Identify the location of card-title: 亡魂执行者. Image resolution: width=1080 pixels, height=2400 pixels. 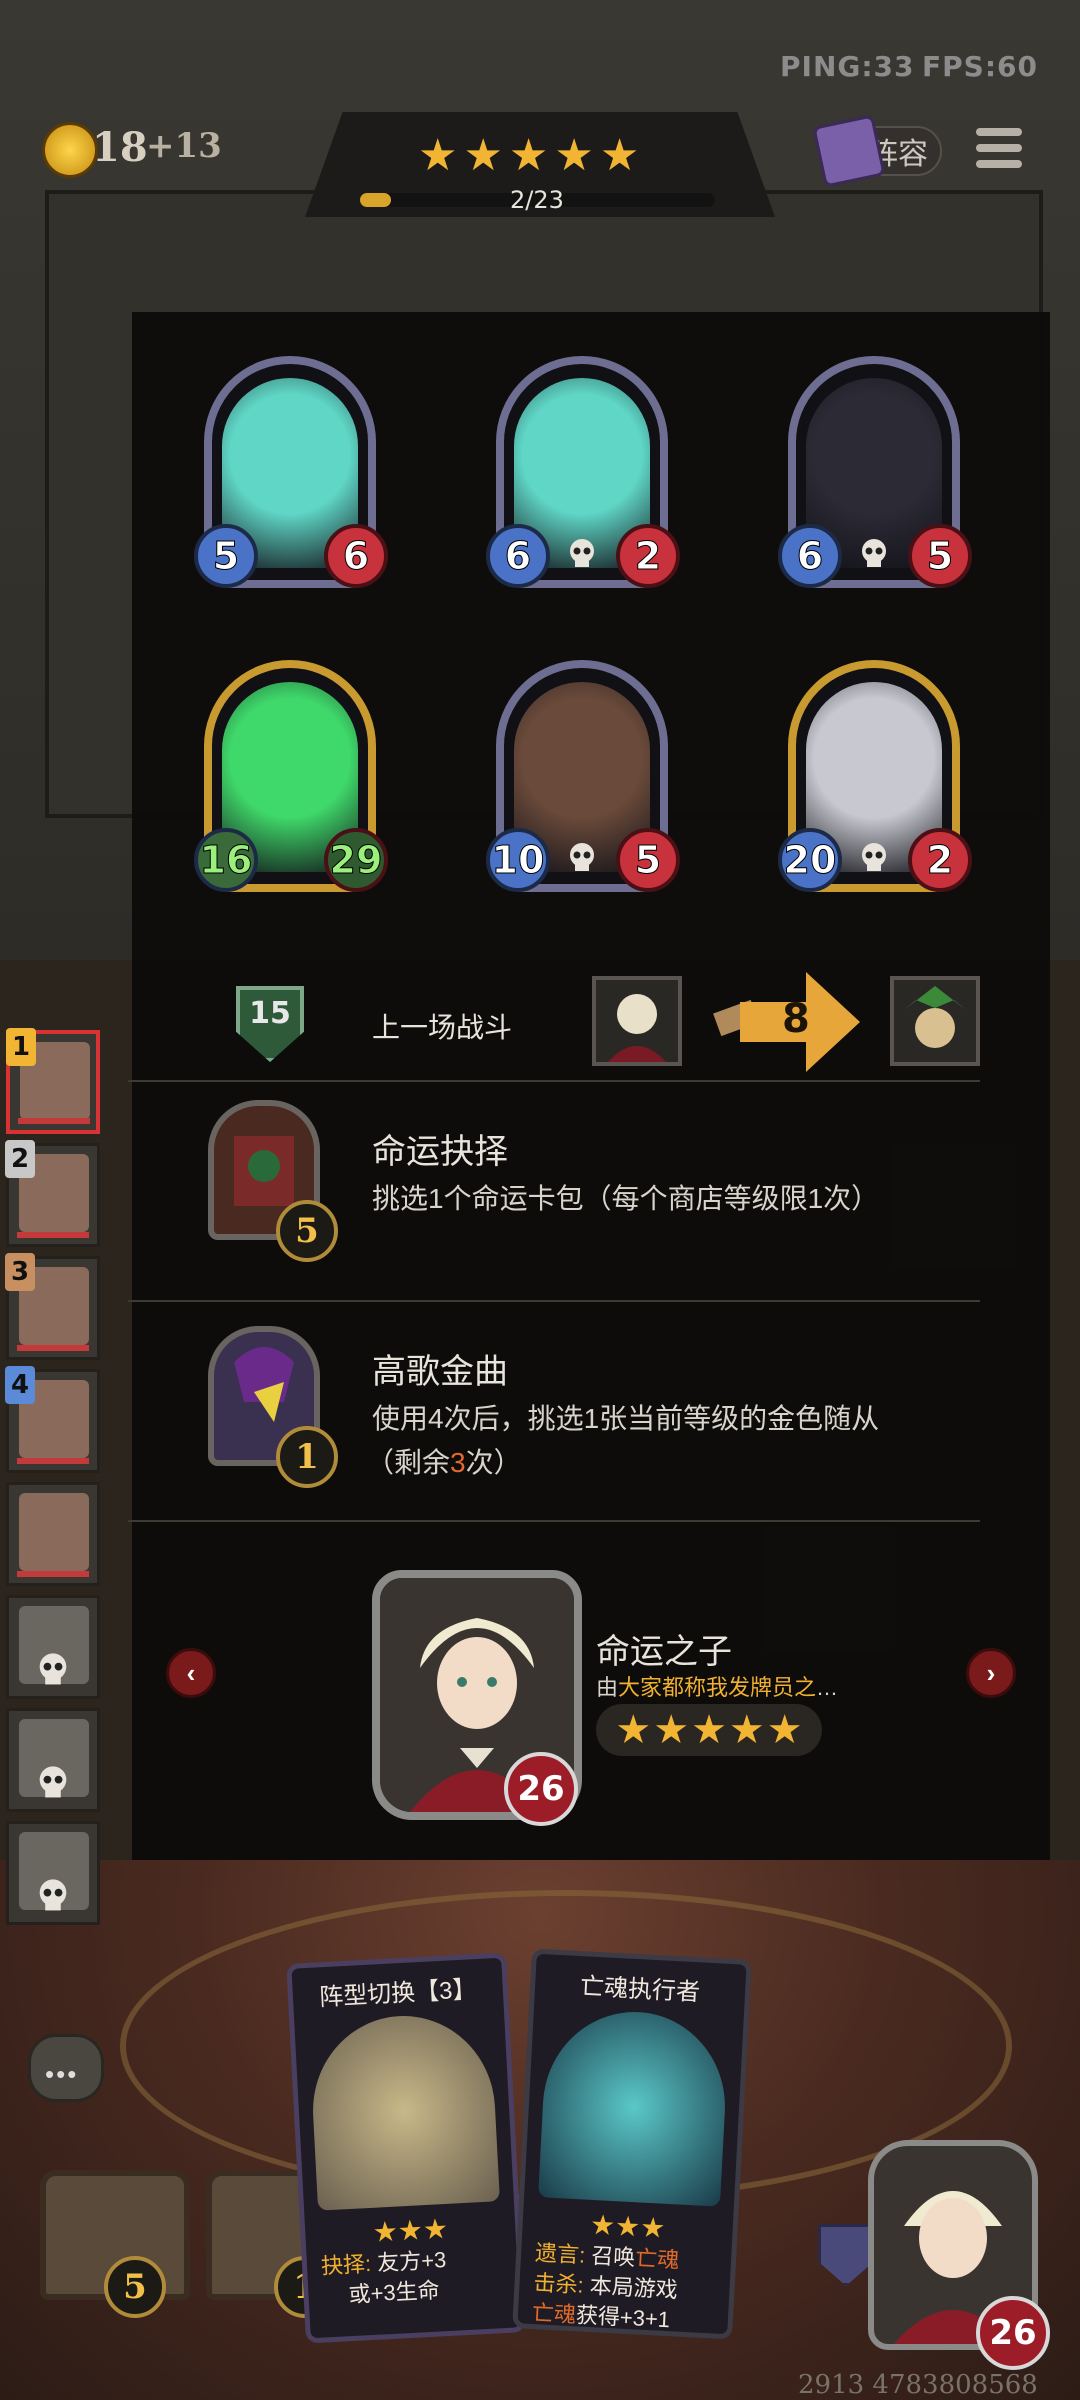
(640, 1990).